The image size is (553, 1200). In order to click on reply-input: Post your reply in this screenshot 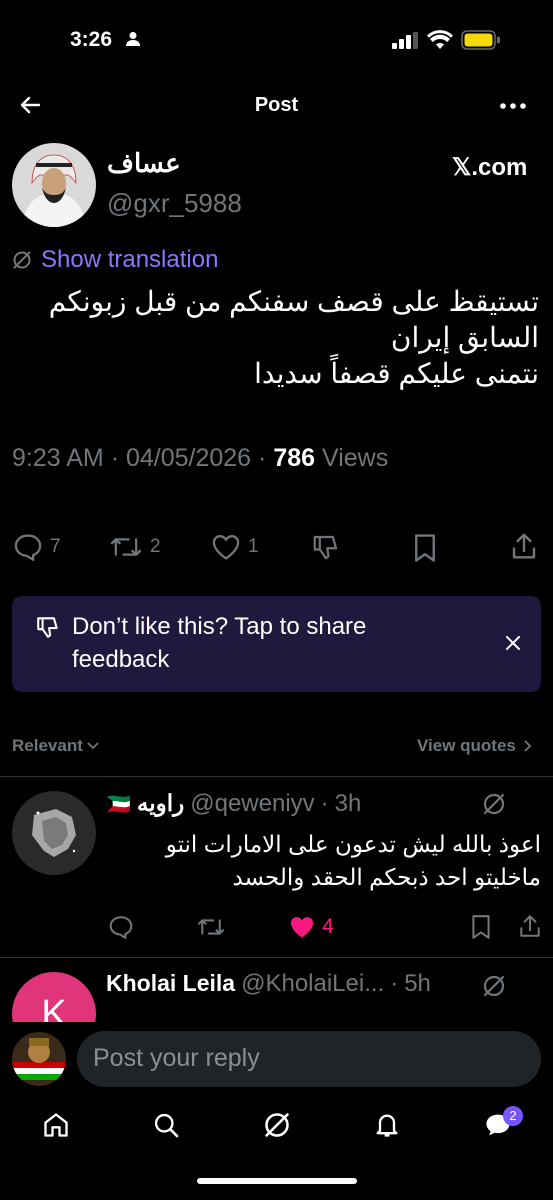, I will do `click(309, 1059)`.